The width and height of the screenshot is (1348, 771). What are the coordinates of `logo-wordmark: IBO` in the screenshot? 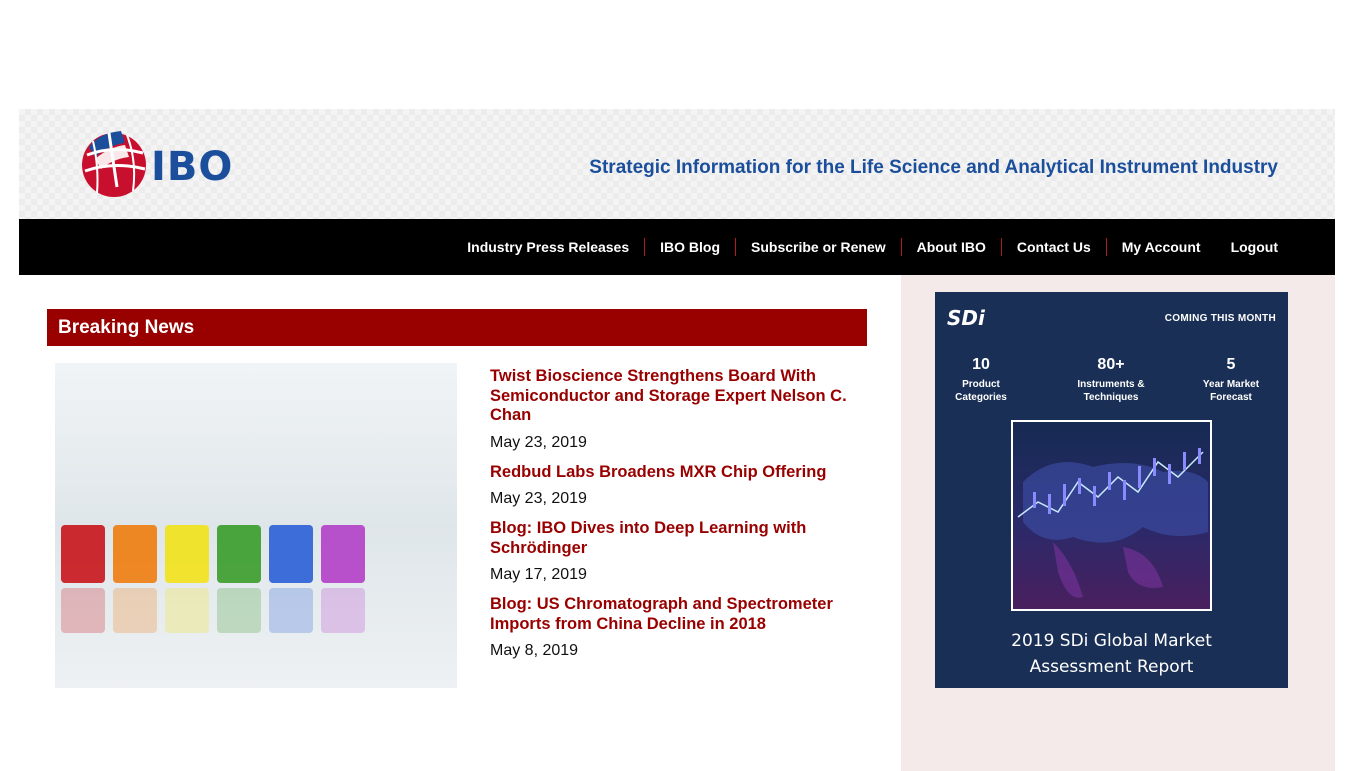 It's located at (192, 167).